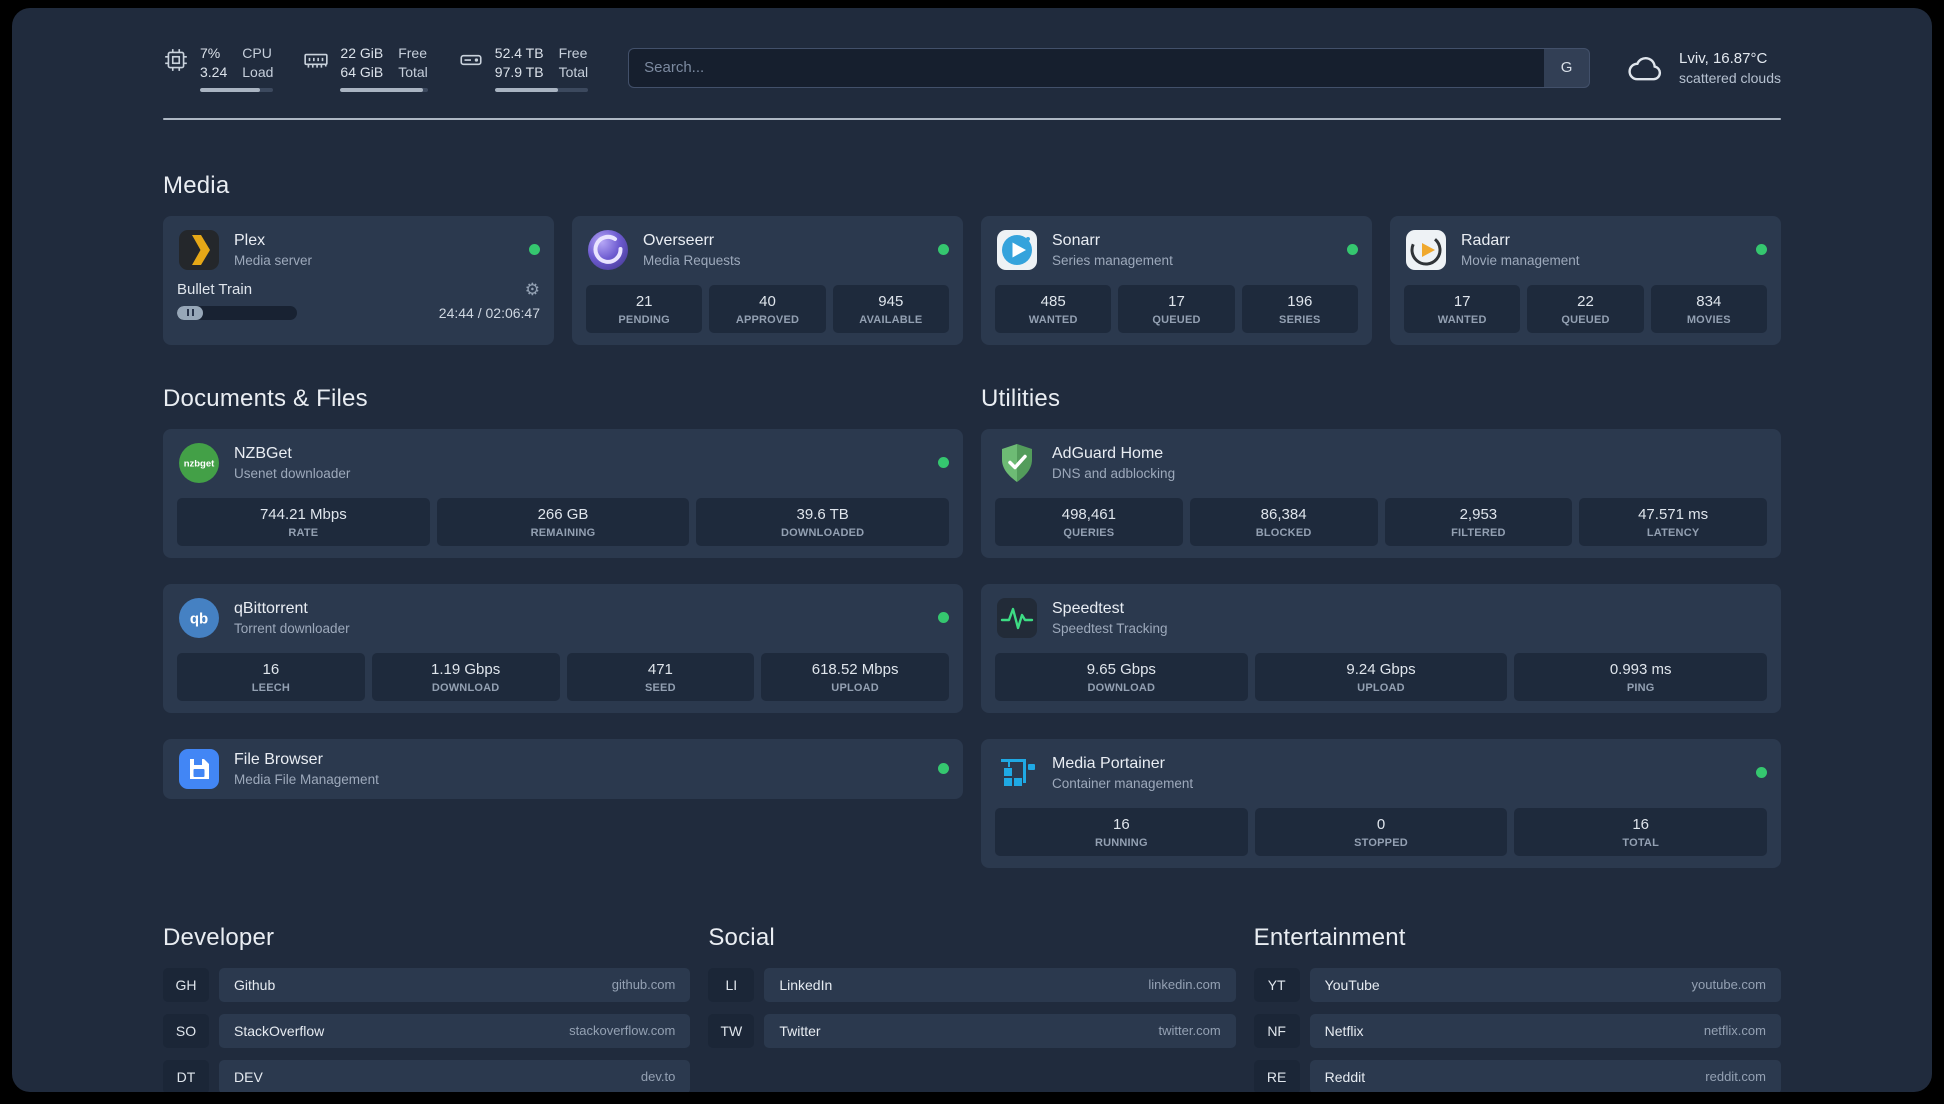 The image size is (1944, 1104). What do you see at coordinates (465, 687) in the screenshot?
I see `stat-label: DOWNLOAD` at bounding box center [465, 687].